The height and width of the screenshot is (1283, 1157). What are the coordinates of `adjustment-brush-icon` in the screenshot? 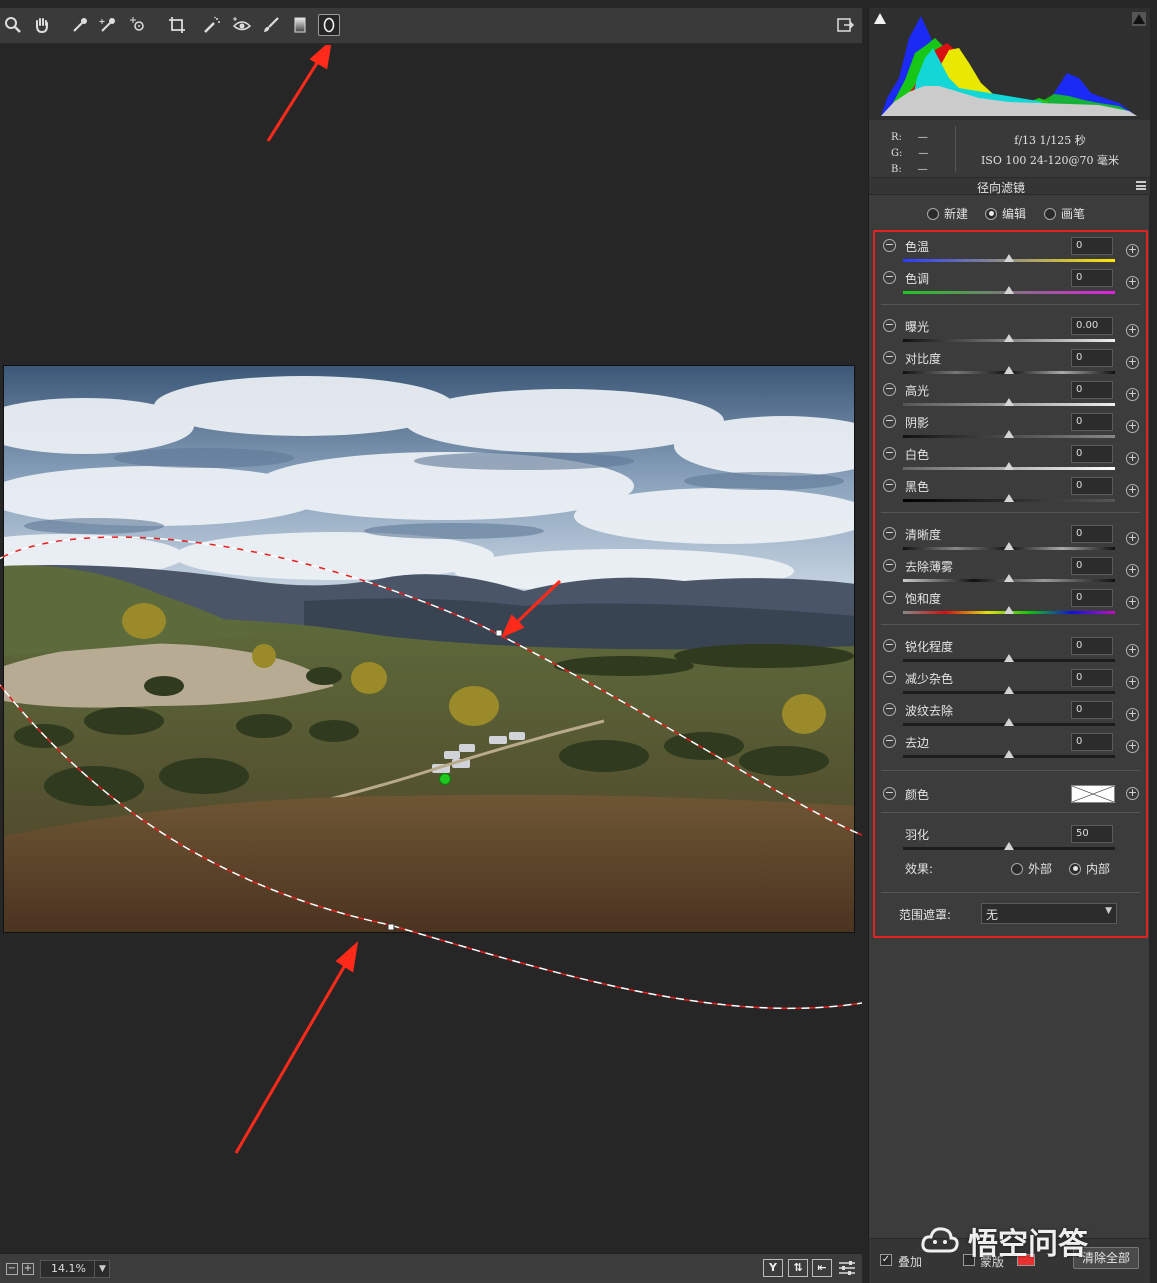 It's located at (271, 25).